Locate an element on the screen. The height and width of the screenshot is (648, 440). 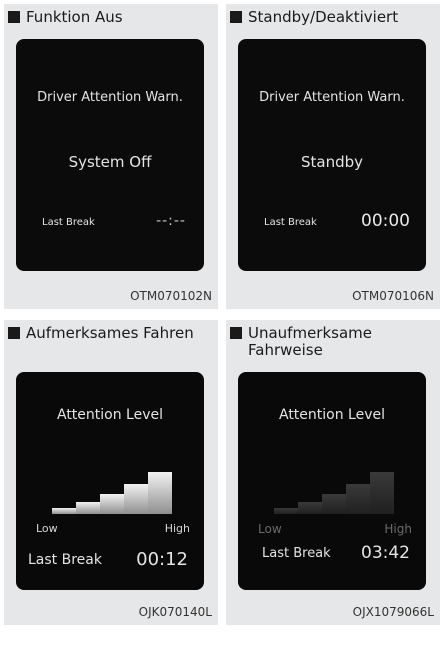
panel-caption: Unaufmerksame Fahrweise is located at coordinates (333, 342).